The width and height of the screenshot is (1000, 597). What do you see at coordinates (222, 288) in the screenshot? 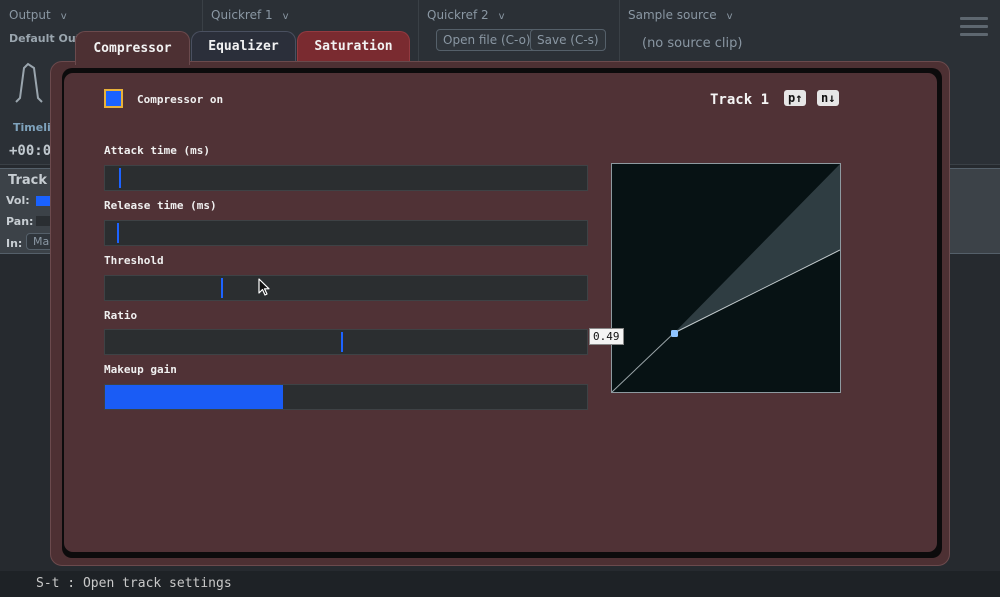
I see `threshold-slider-handle` at bounding box center [222, 288].